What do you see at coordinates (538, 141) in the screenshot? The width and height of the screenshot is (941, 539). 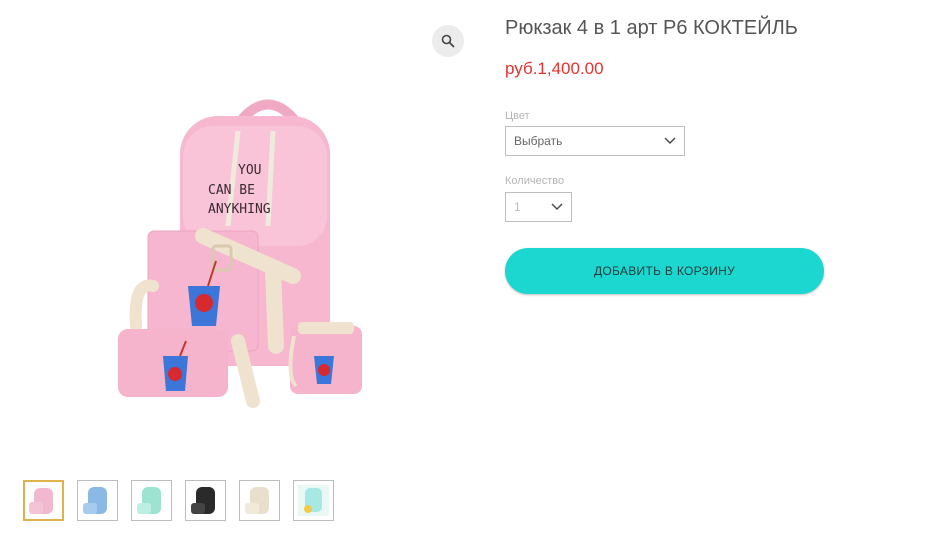 I see `color-select-value: Выбрать` at bounding box center [538, 141].